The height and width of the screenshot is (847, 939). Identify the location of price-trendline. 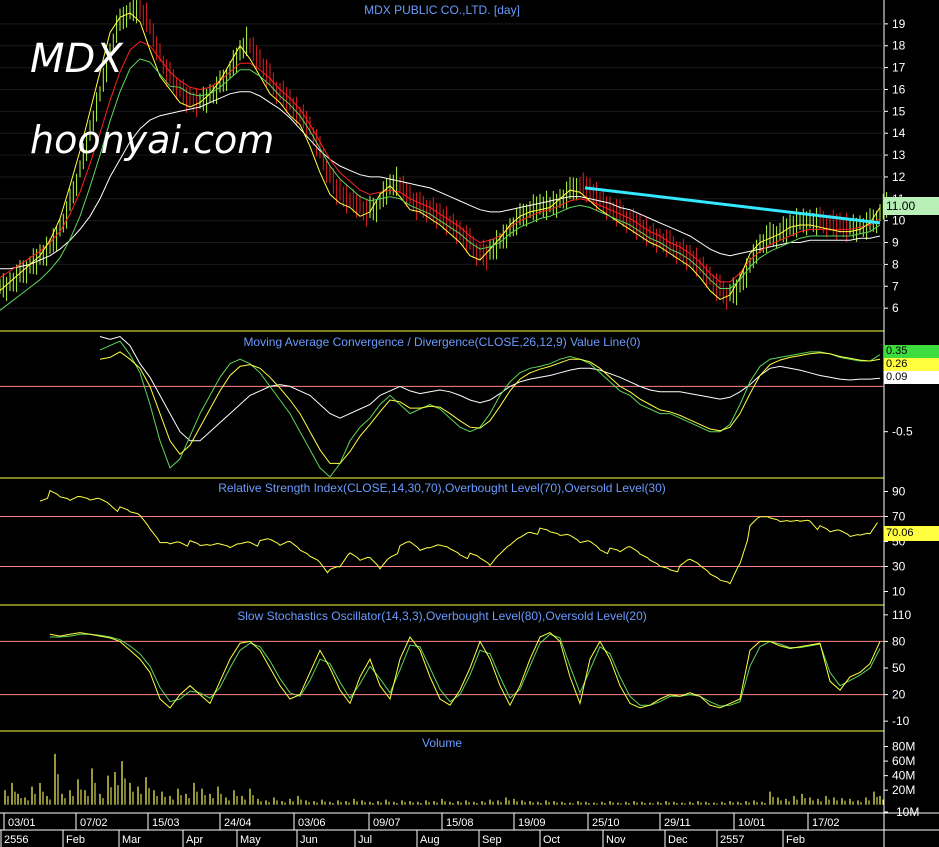
(732, 205).